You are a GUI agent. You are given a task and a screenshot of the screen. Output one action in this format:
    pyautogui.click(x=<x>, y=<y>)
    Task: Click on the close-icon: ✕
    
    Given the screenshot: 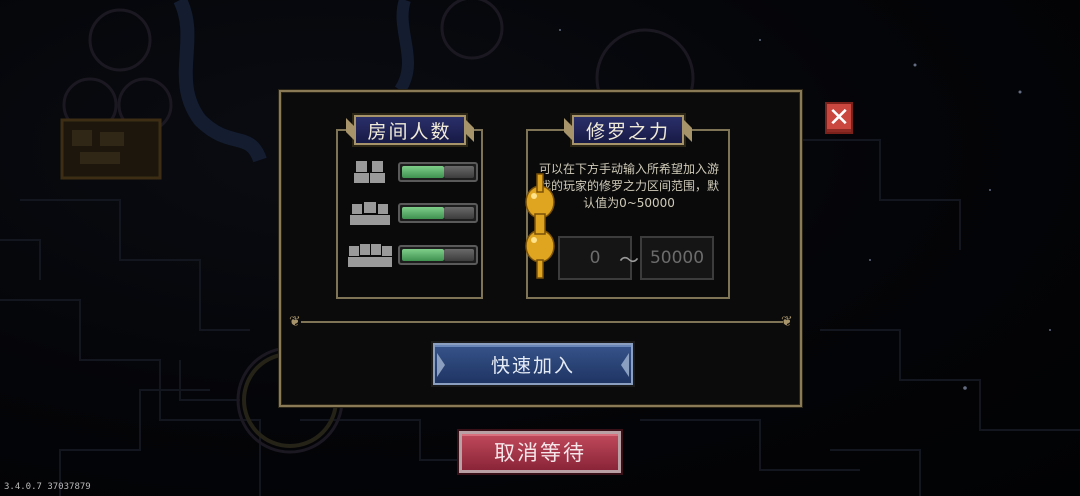 What is the action you would take?
    pyautogui.click(x=839, y=118)
    